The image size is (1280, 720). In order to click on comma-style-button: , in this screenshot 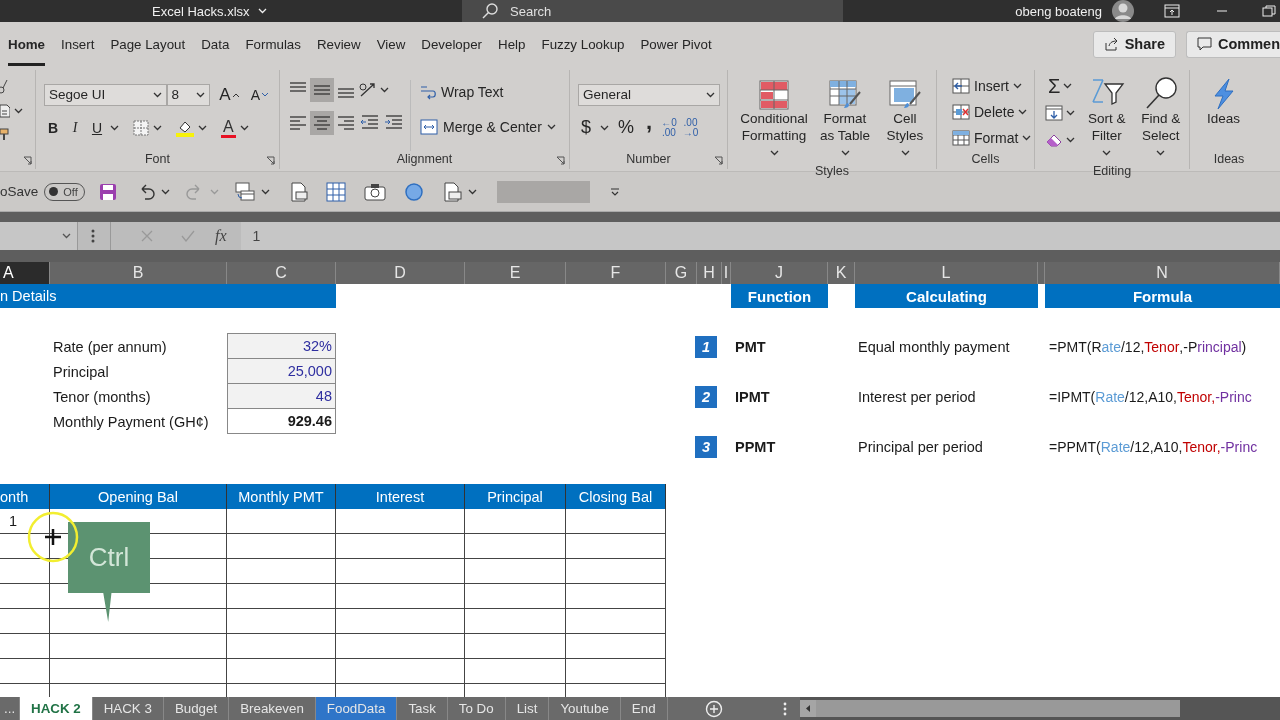, I will do `click(649, 127)`.